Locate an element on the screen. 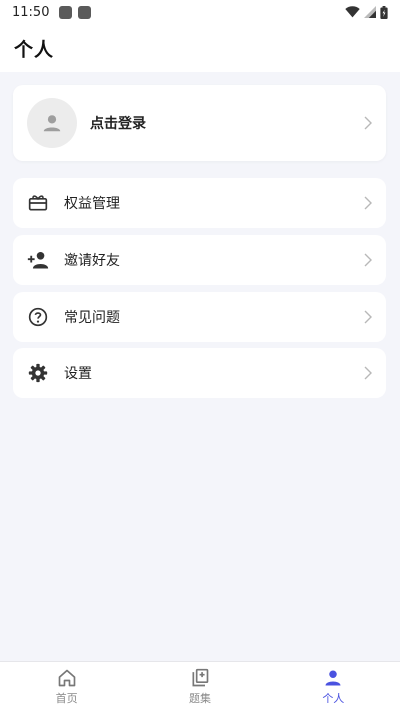 This screenshot has width=400, height=712. signal-icon is located at coordinates (370, 12).